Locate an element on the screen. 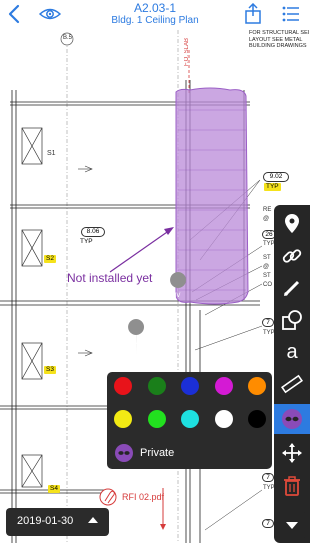 The width and height of the screenshot is (320, 543). tool-pin is located at coordinates (292, 223).